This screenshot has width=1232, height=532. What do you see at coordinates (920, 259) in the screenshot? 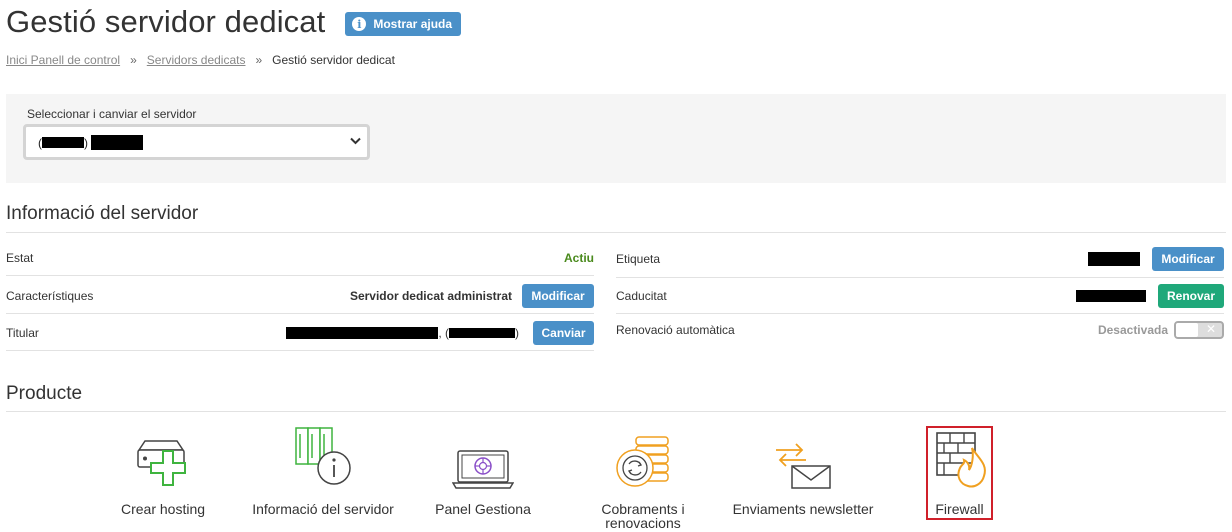
I see `info-row-tag: Etiqueta Modificar` at bounding box center [920, 259].